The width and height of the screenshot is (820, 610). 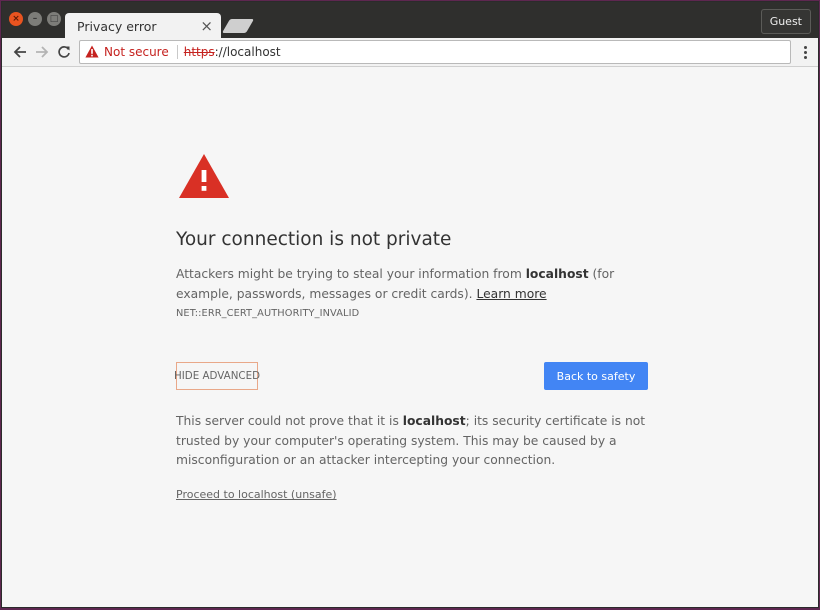 What do you see at coordinates (435, 52) in the screenshot?
I see `address-bar: Not secure https://localhost` at bounding box center [435, 52].